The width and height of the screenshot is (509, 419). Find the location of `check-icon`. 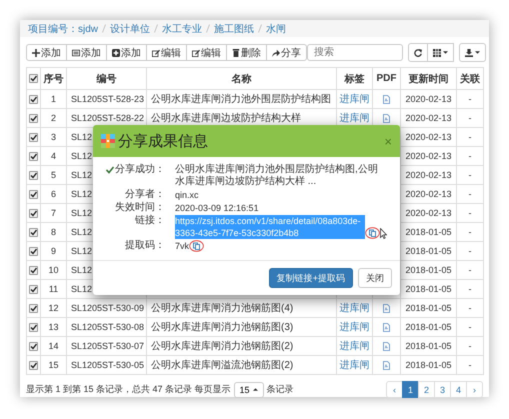

check-icon is located at coordinates (110, 170).